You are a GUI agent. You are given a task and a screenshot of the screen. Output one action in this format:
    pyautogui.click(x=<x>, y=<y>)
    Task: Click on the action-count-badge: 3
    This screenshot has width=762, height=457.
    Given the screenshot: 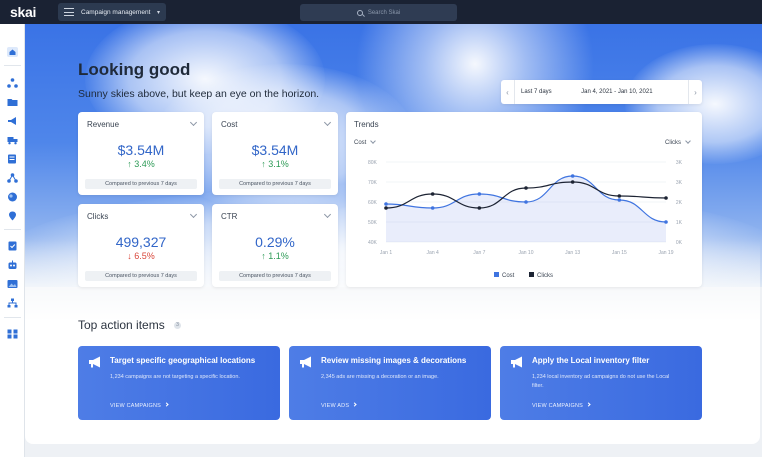 What is the action you would take?
    pyautogui.click(x=177, y=325)
    